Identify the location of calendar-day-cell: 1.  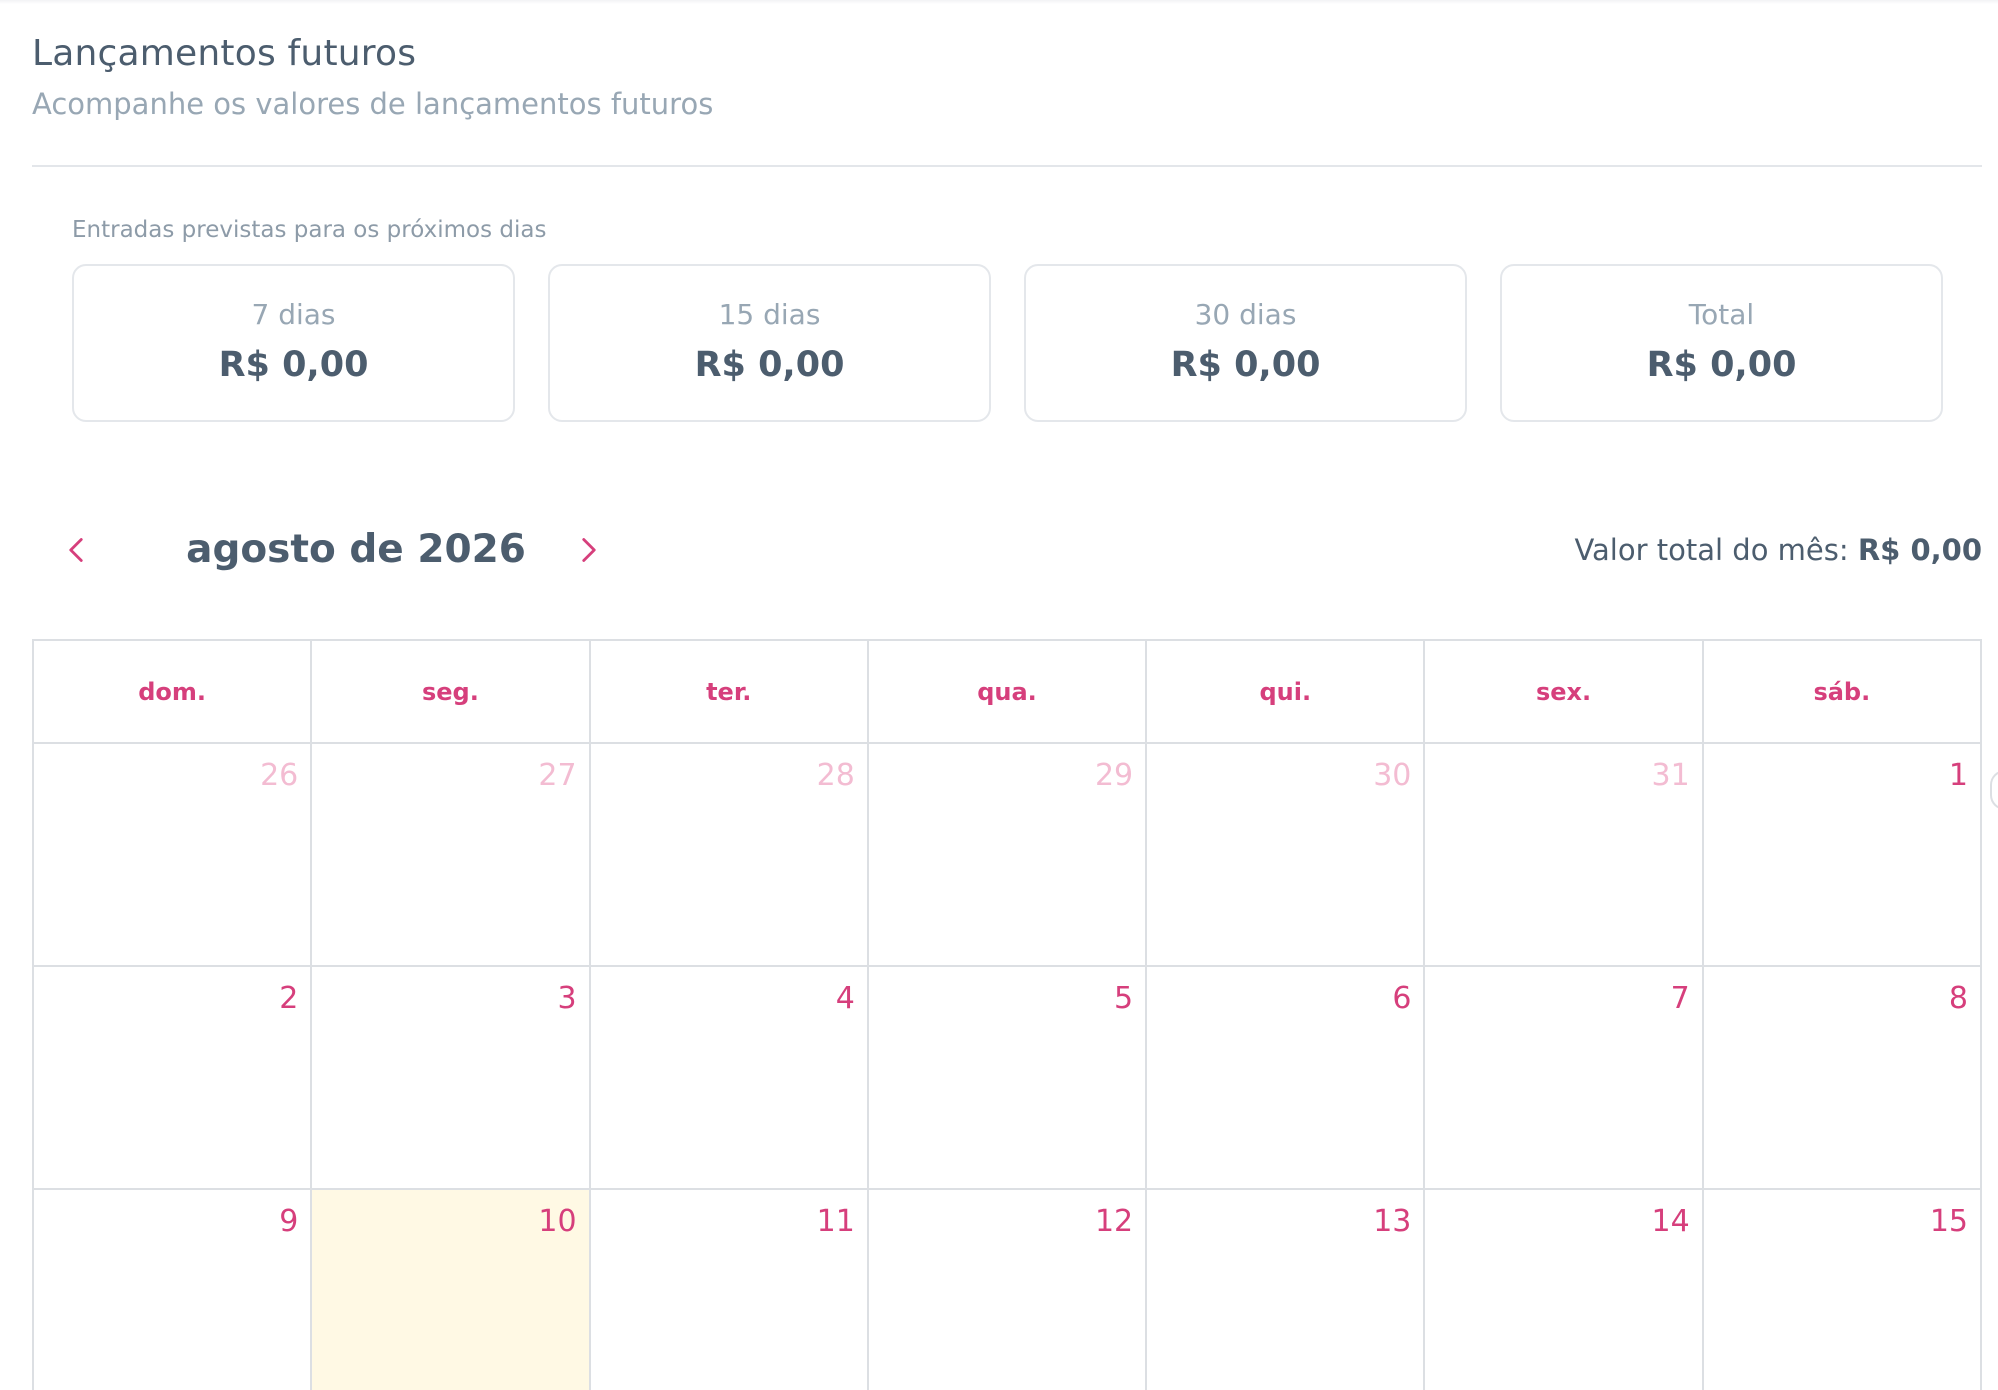
(1842, 854).